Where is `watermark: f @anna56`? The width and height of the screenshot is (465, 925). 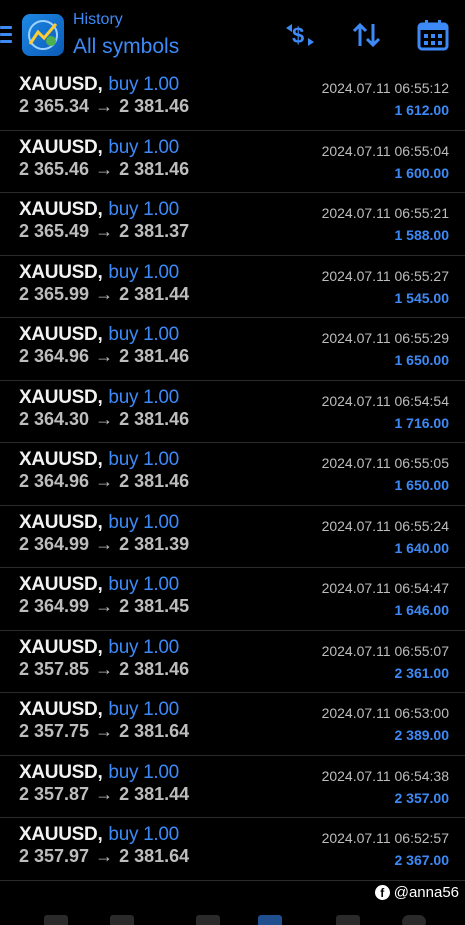 watermark: f @anna56 is located at coordinates (416, 892).